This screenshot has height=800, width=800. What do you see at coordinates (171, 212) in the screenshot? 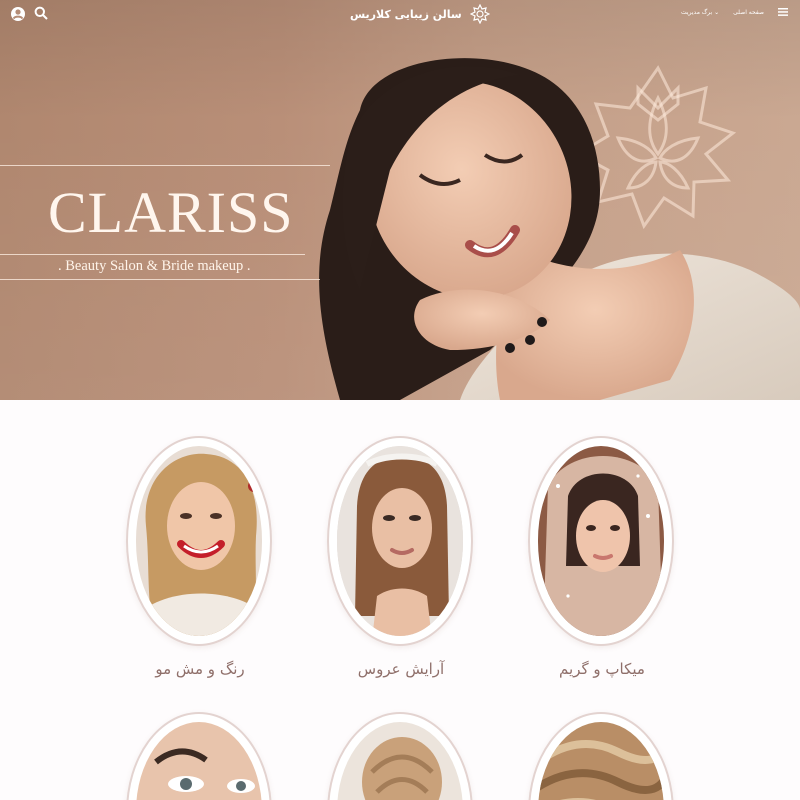
I see `hero-title: CLARISS` at bounding box center [171, 212].